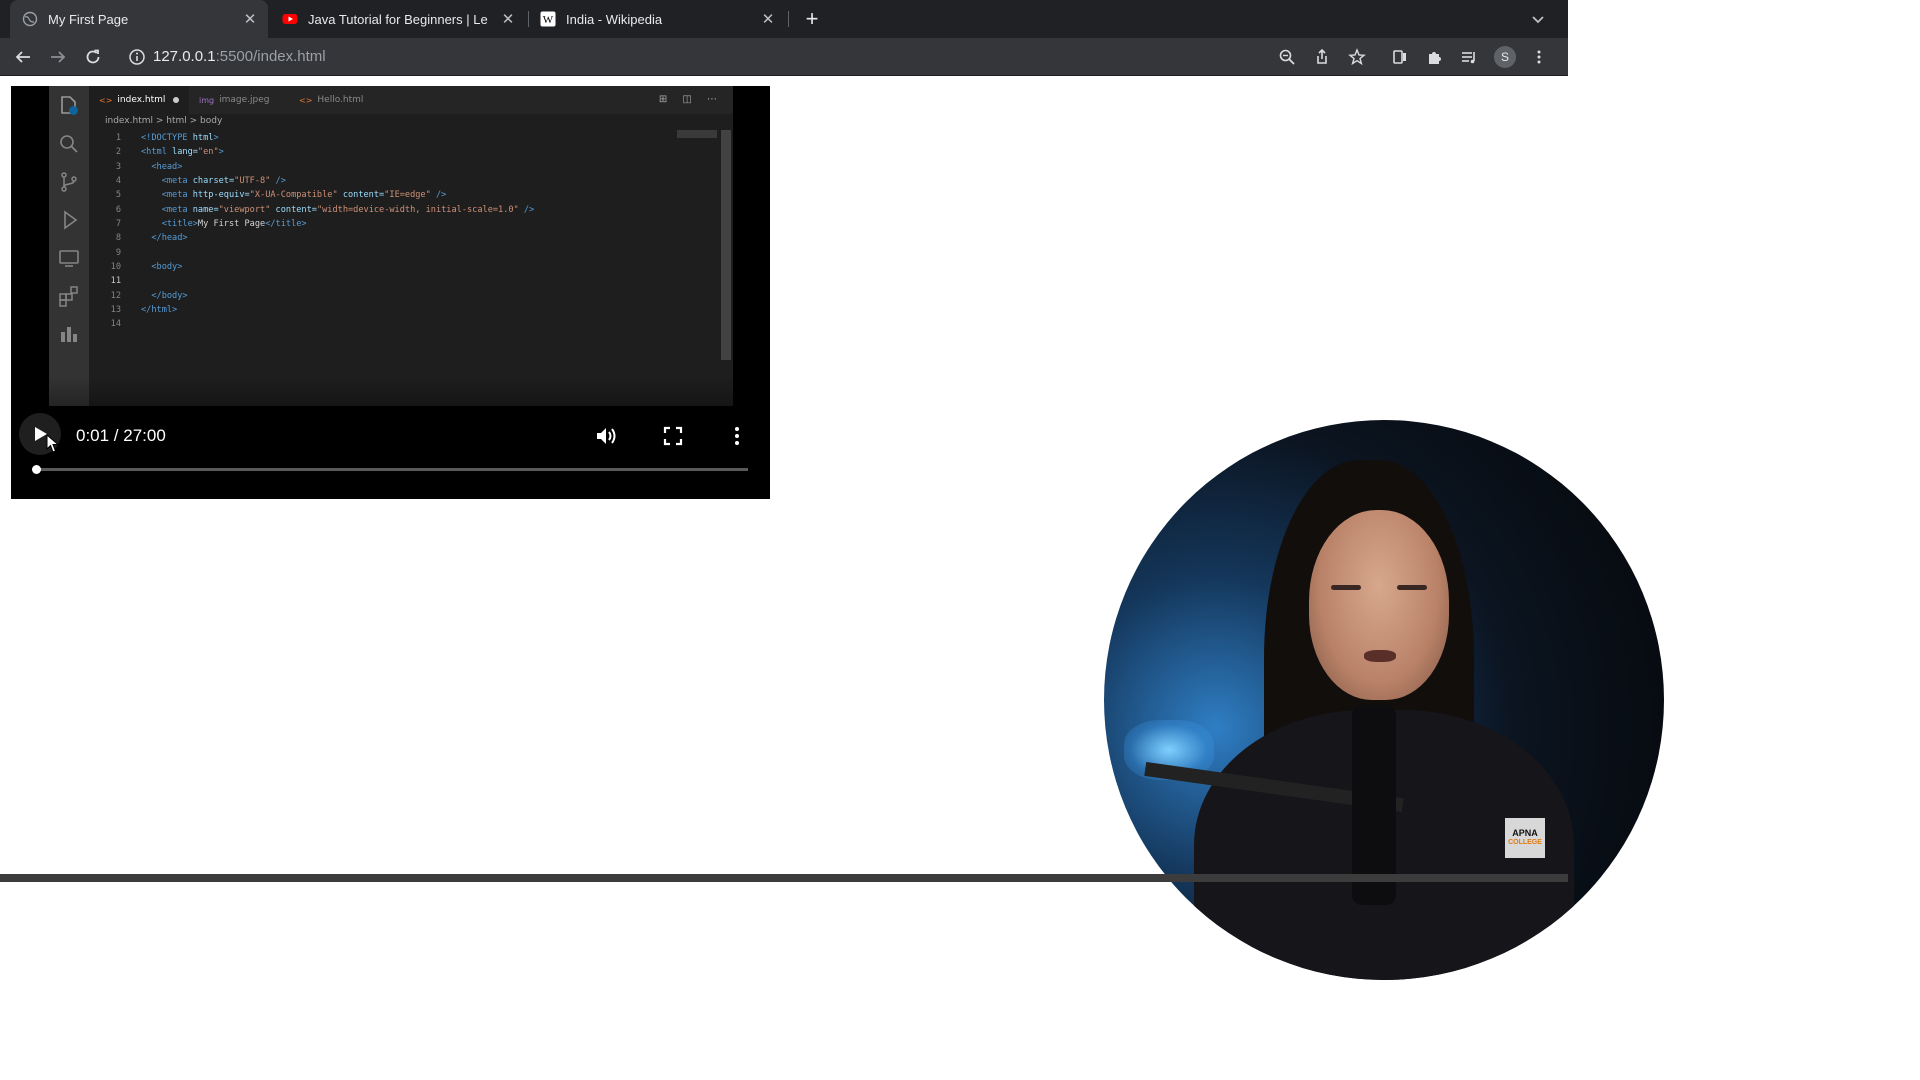 Image resolution: width=1920 pixels, height=1080 pixels. What do you see at coordinates (239, 56) in the screenshot?
I see `address-bar: 127.0.0.1:5500/index.html` at bounding box center [239, 56].